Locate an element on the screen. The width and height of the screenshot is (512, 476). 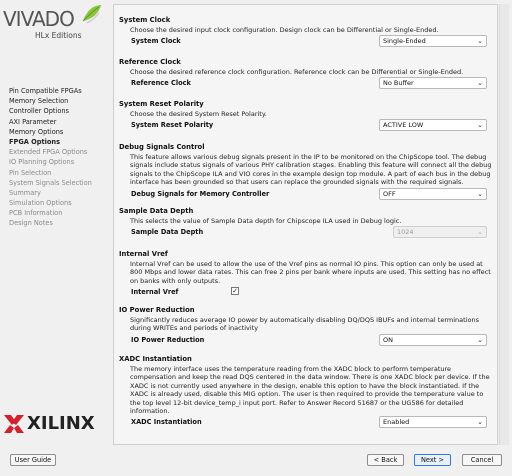
vivado-wordmark: VIVADO is located at coordinates (39, 19).